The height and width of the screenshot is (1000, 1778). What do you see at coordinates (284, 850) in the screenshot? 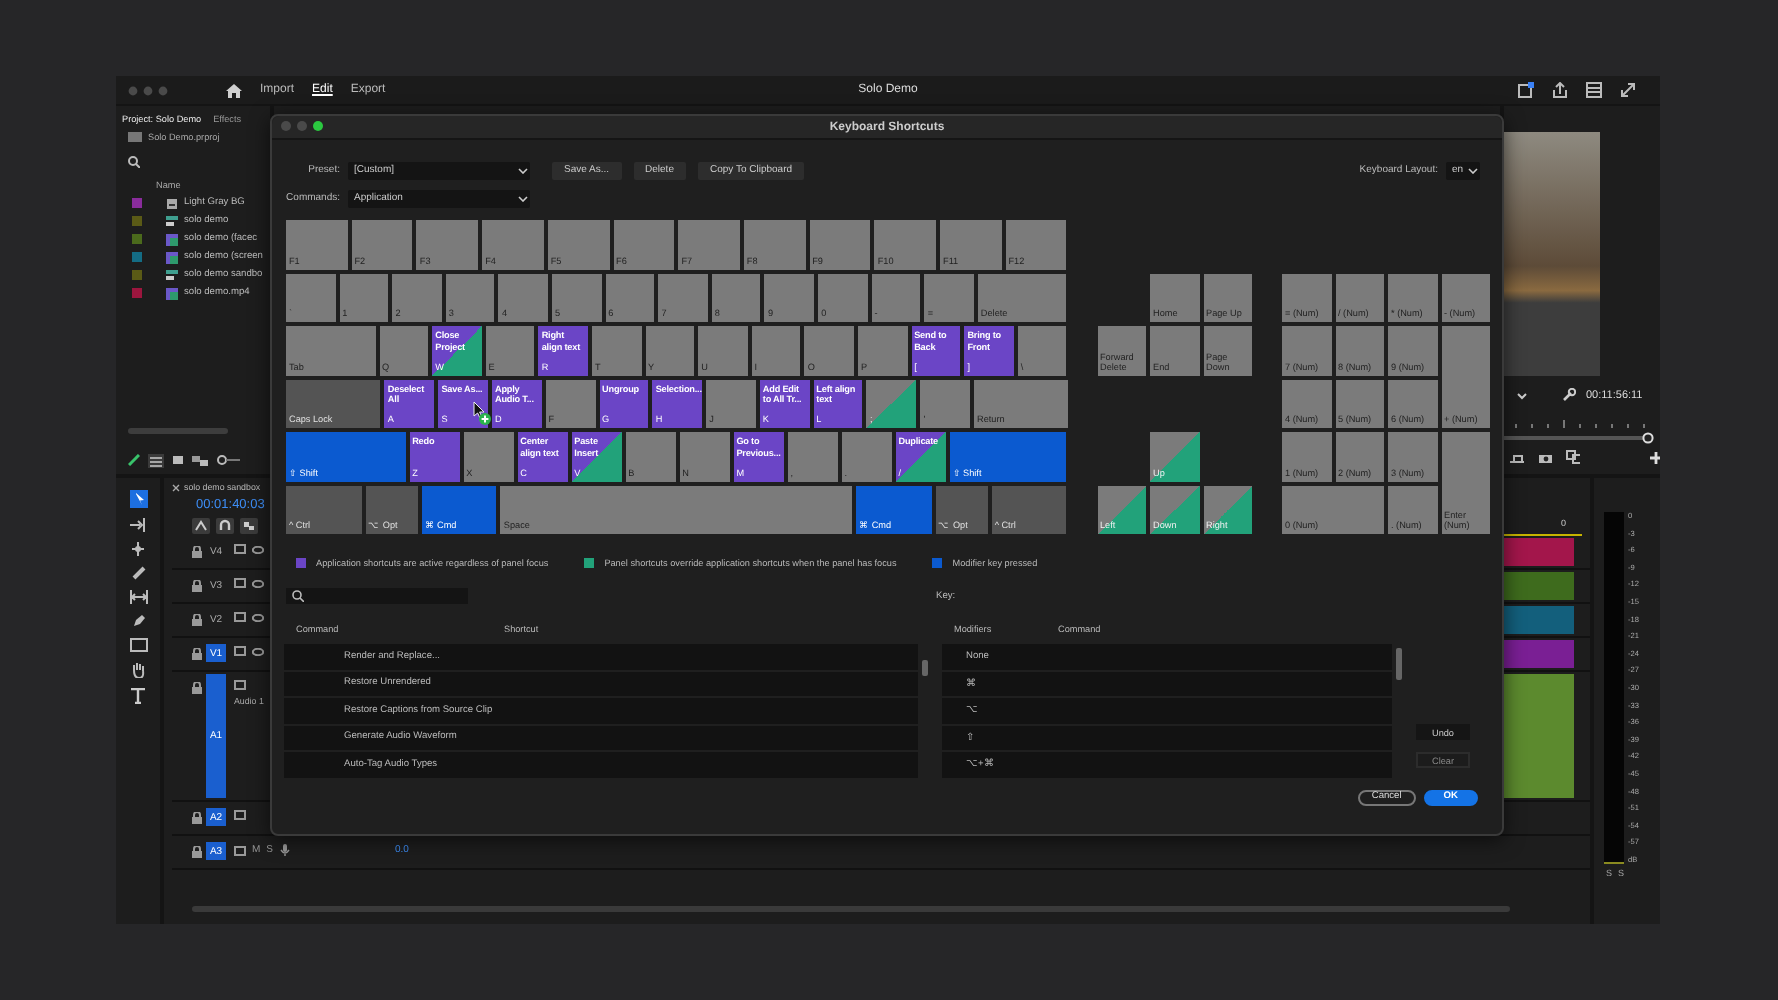
I see `microphone-icon` at bounding box center [284, 850].